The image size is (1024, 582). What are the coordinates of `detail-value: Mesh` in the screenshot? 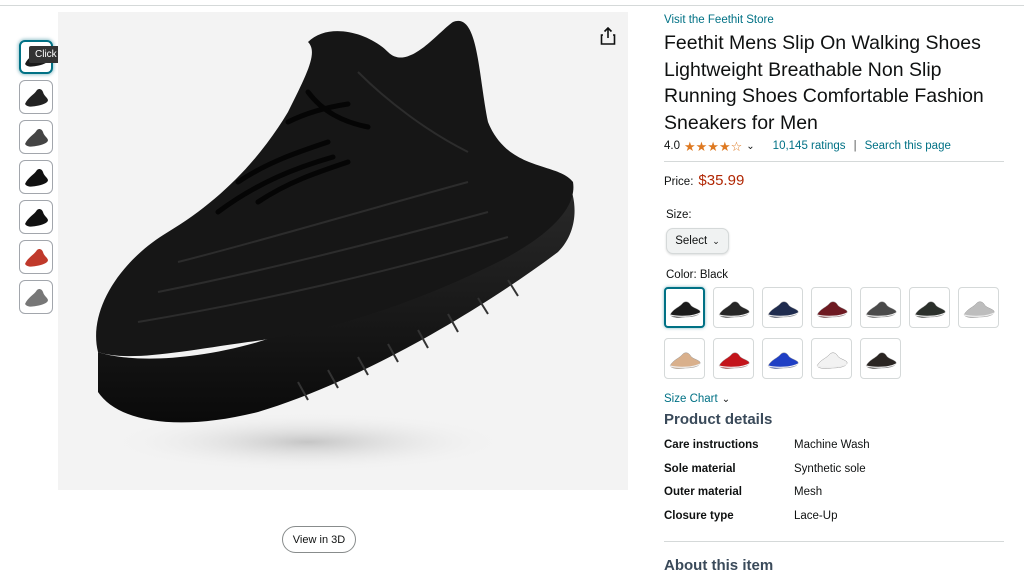 It's located at (808, 492).